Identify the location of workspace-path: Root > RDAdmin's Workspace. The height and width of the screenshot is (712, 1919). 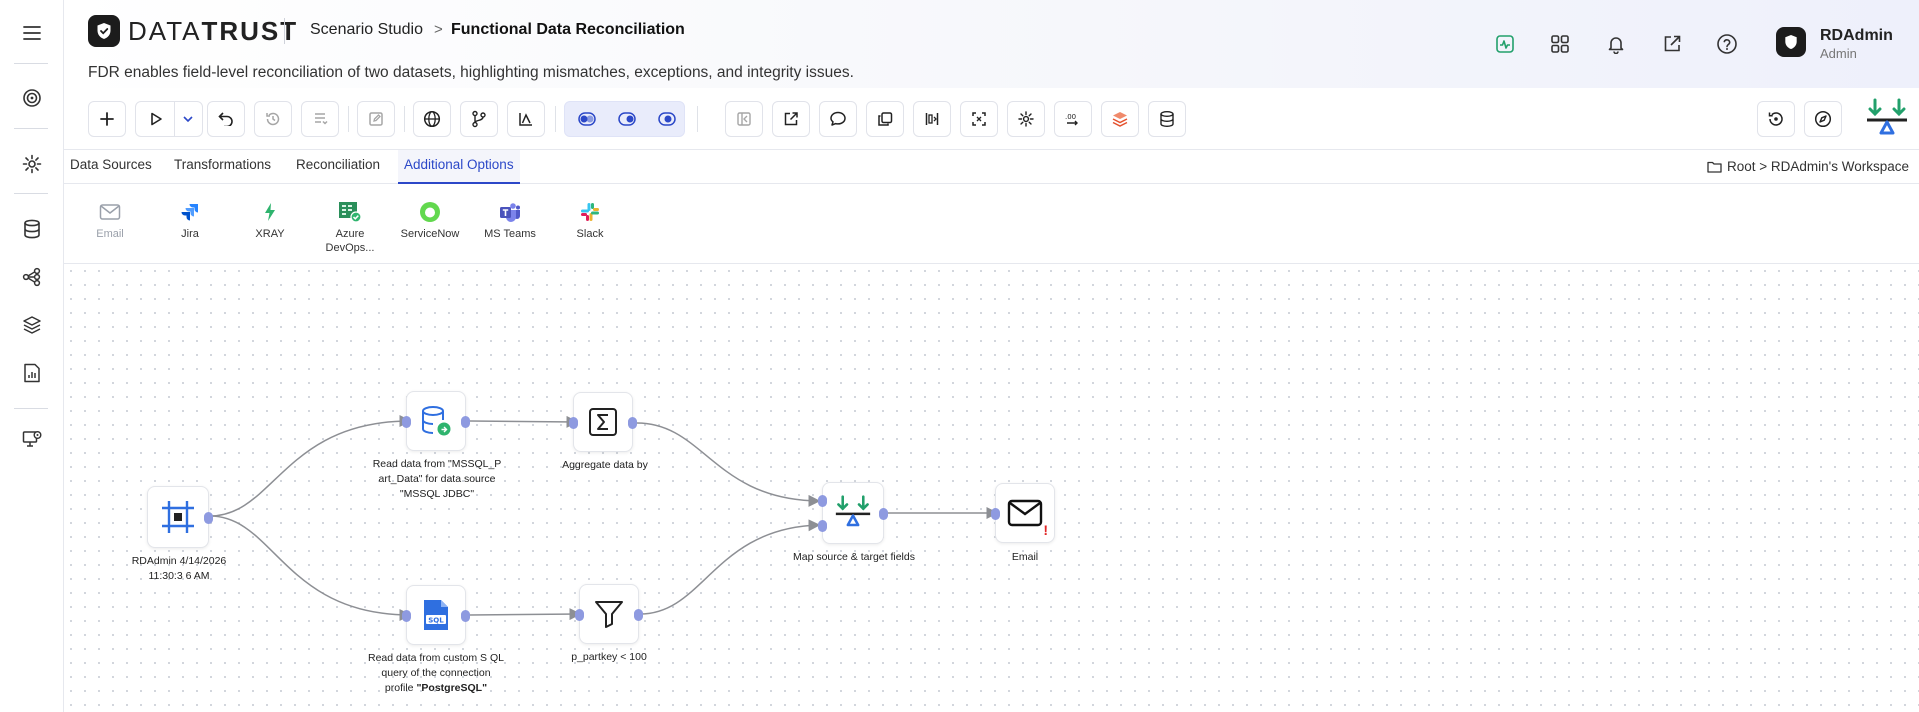
(1808, 166).